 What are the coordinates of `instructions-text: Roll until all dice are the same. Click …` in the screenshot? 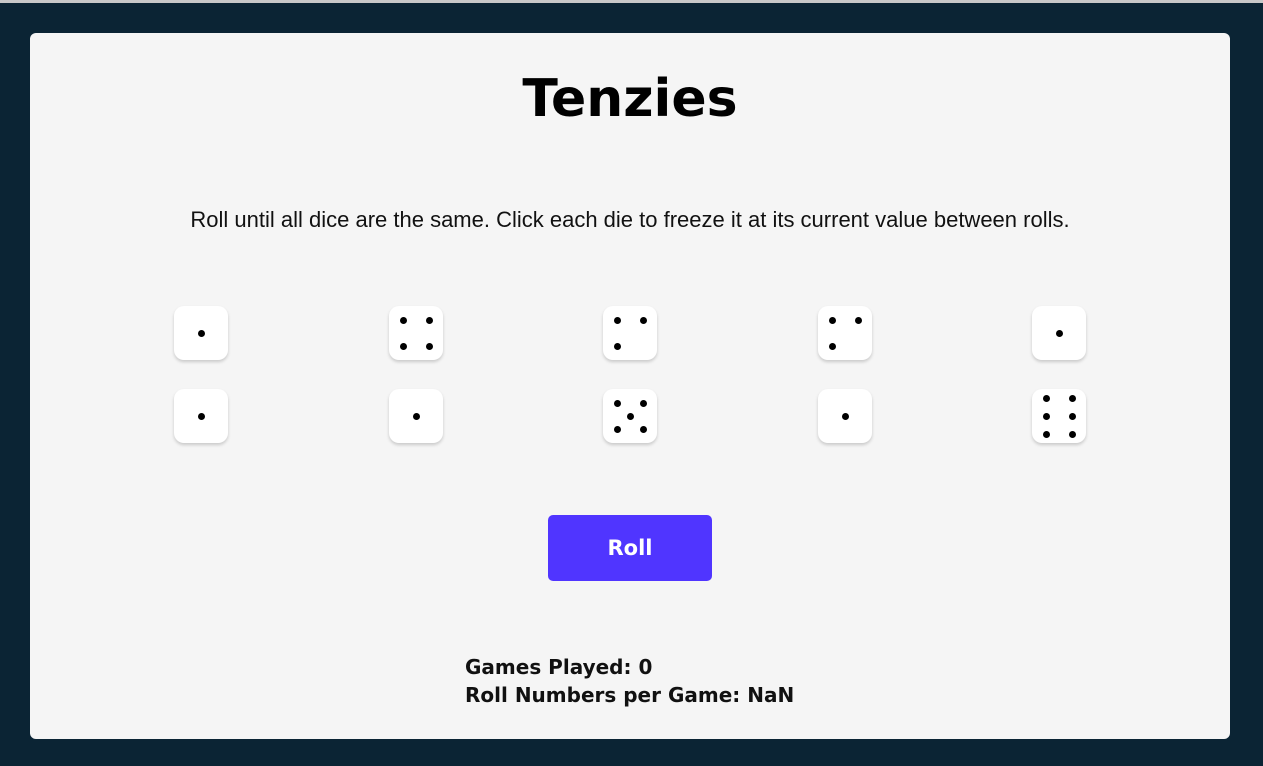 It's located at (630, 219).